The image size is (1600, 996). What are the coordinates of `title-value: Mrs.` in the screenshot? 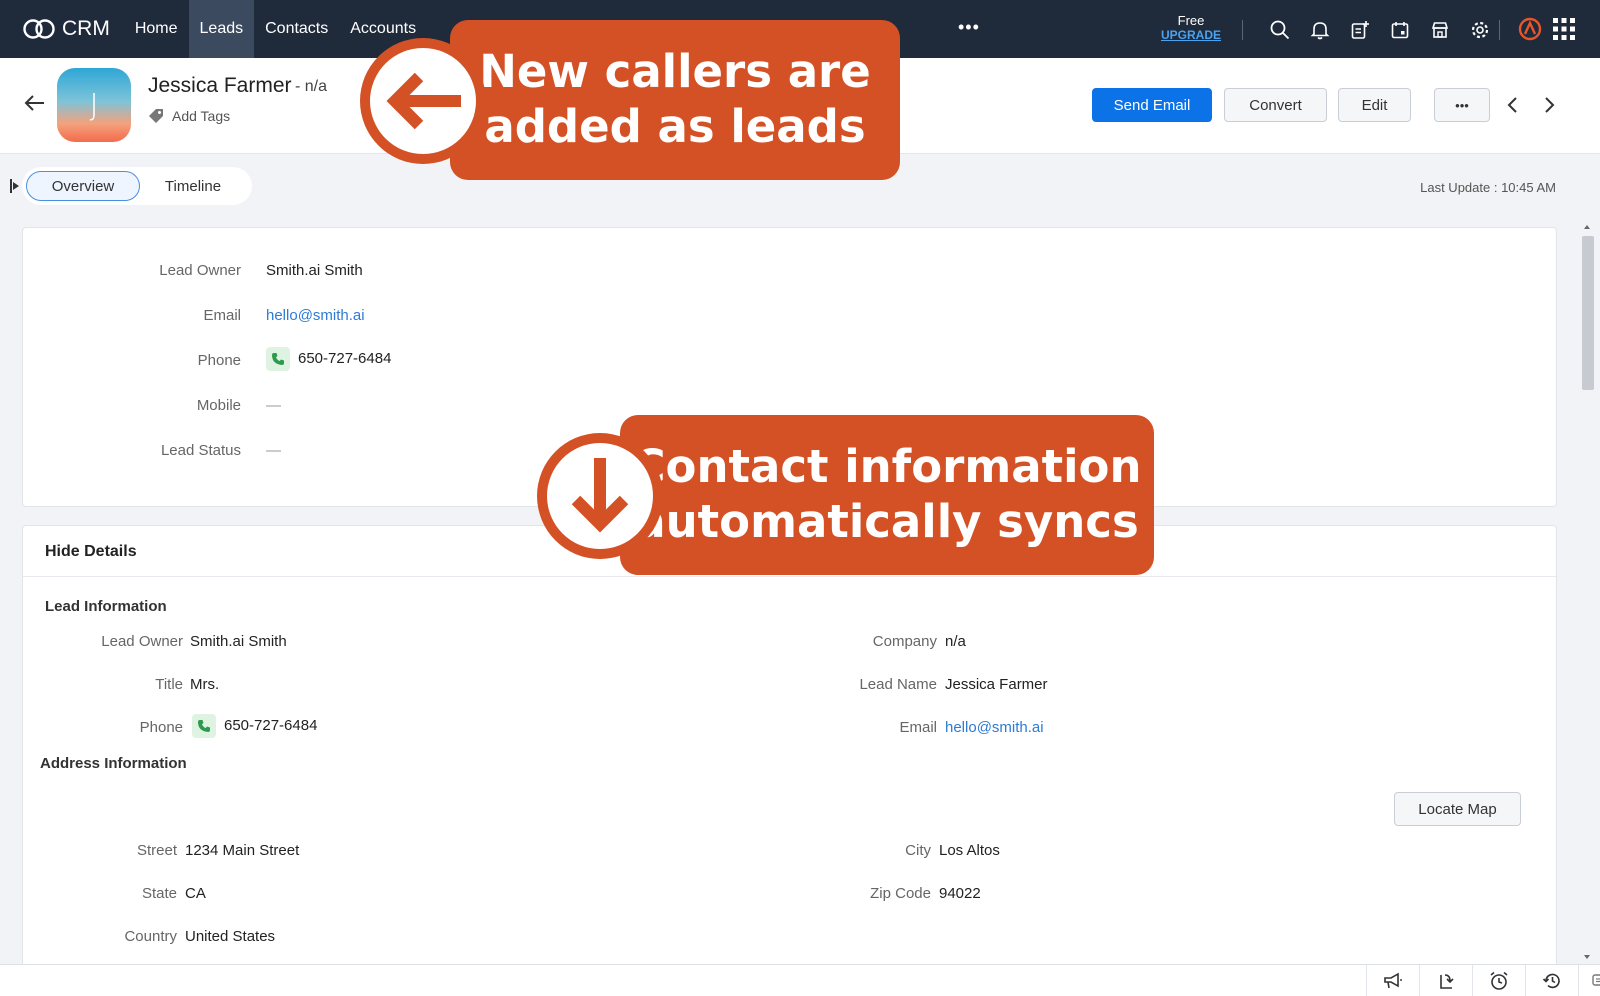 It's located at (205, 684).